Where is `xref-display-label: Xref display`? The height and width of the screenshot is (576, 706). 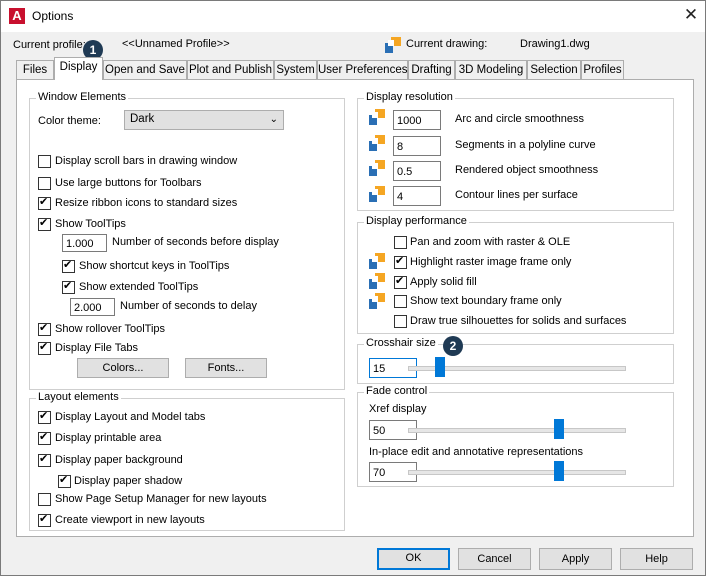
xref-display-label: Xref display is located at coordinates (398, 409).